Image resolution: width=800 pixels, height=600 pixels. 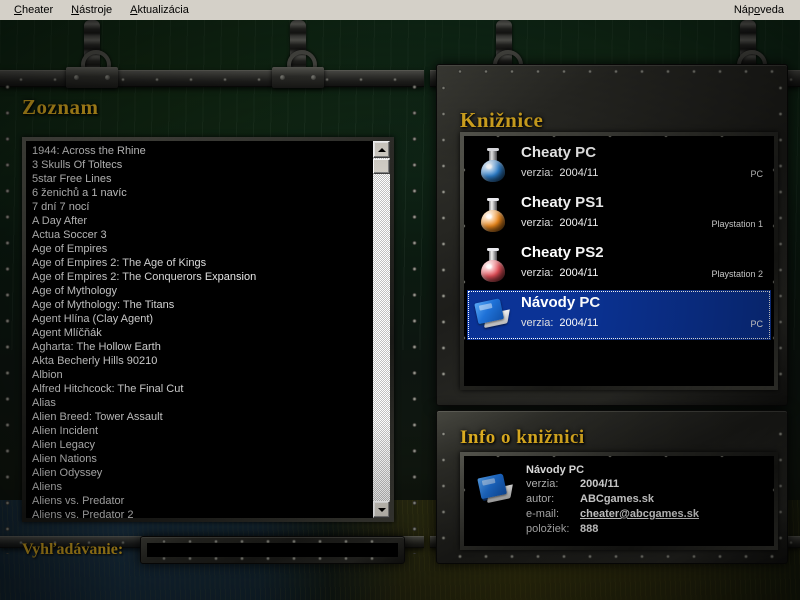 What do you see at coordinates (201, 249) in the screenshot?
I see `list-item: Age of Empires` at bounding box center [201, 249].